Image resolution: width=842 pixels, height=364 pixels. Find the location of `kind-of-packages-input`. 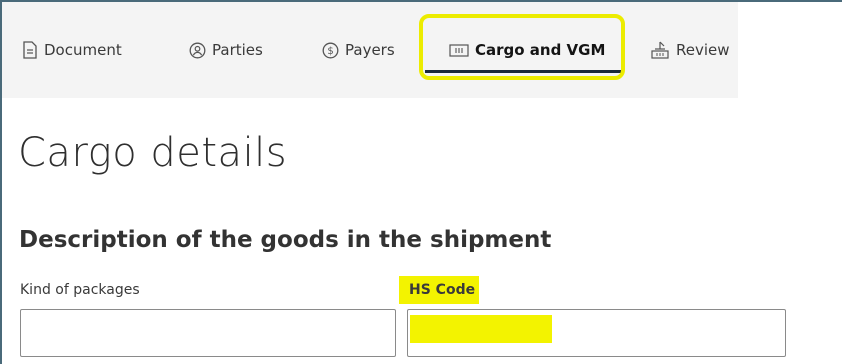

kind-of-packages-input is located at coordinates (208, 333).